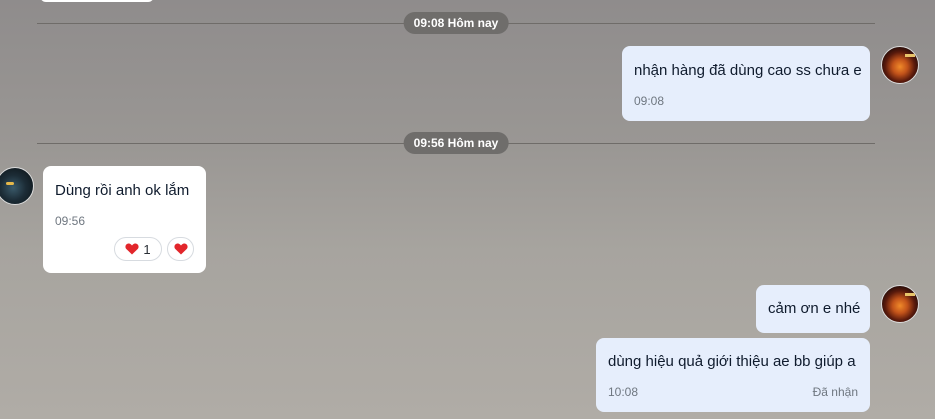  I want to click on date-separator-label: 09:56 Hôm nay, so click(456, 143).